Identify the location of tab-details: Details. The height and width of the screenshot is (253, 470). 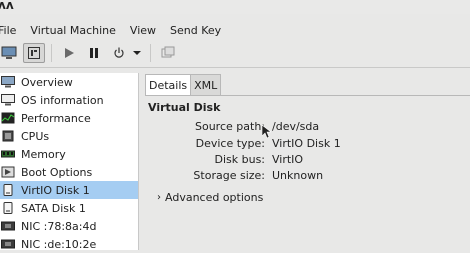
(168, 85).